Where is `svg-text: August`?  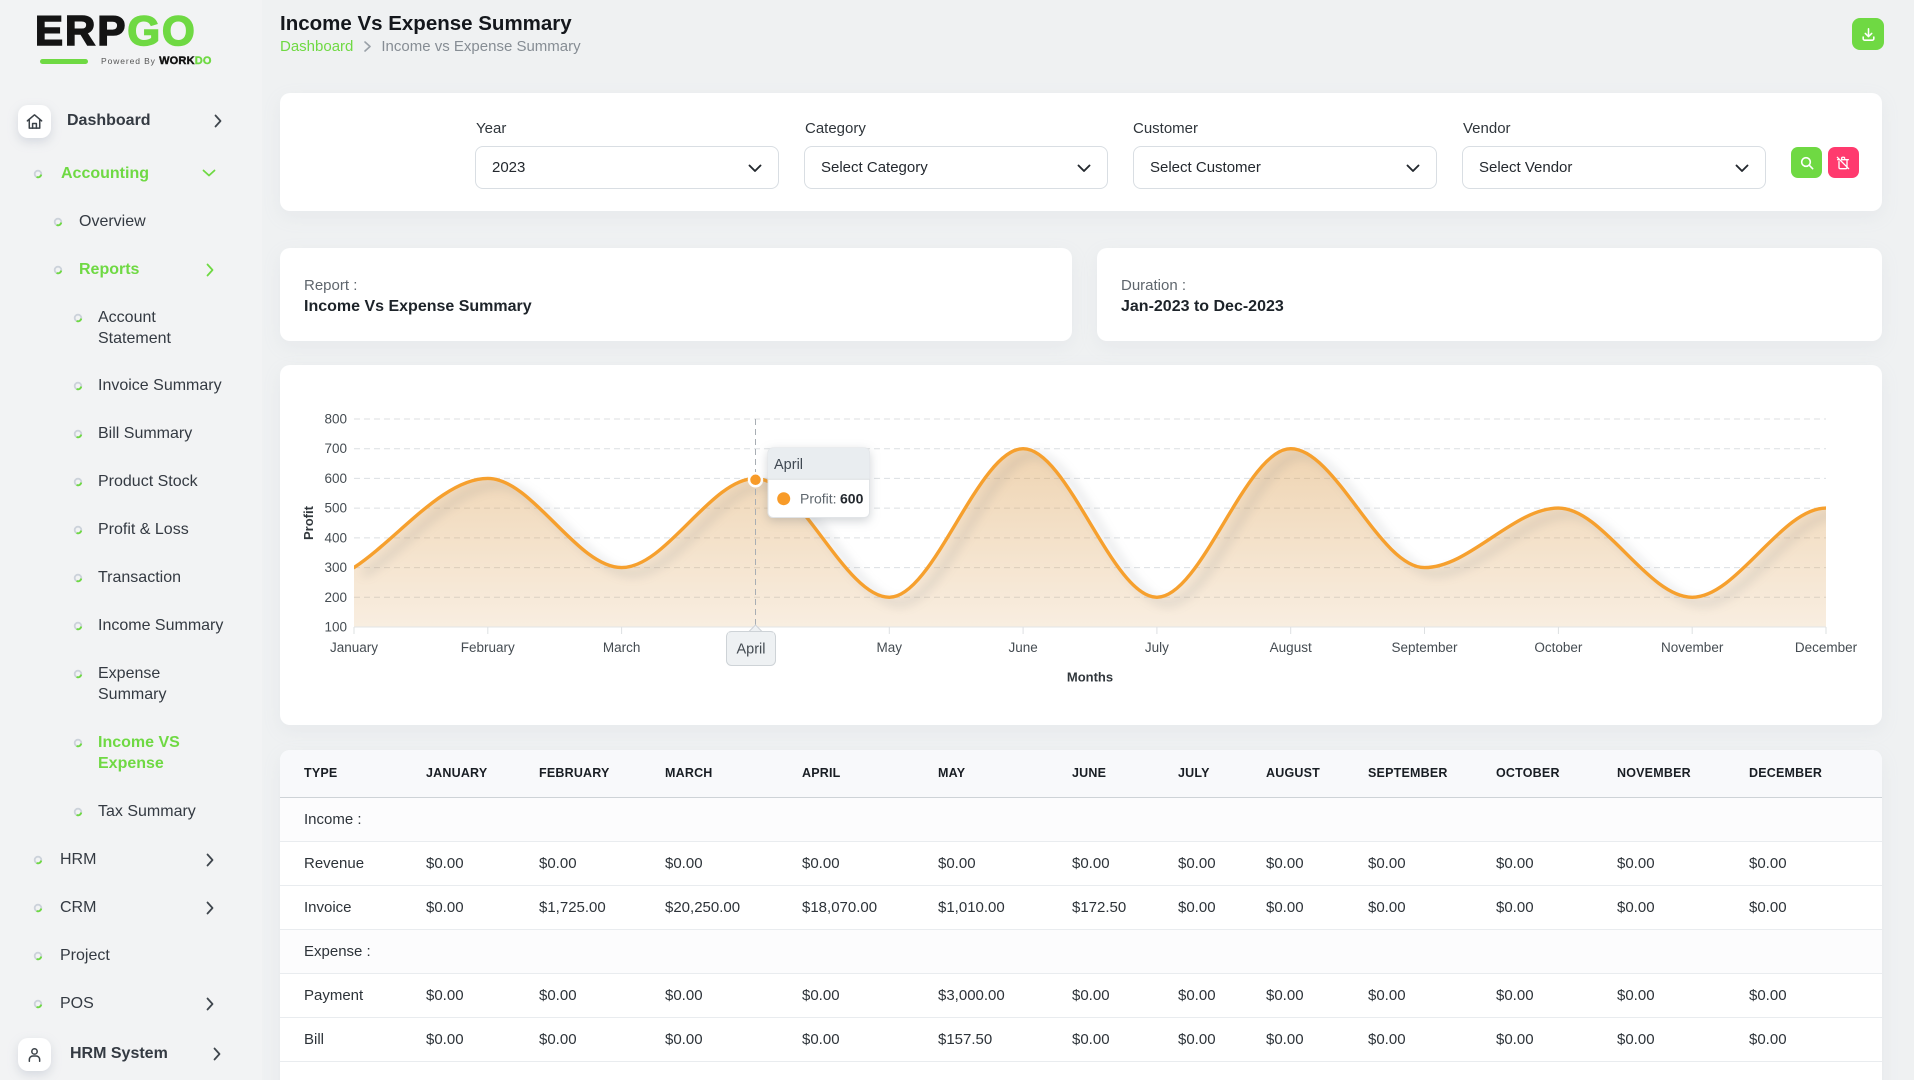
svg-text: August is located at coordinates (1291, 647).